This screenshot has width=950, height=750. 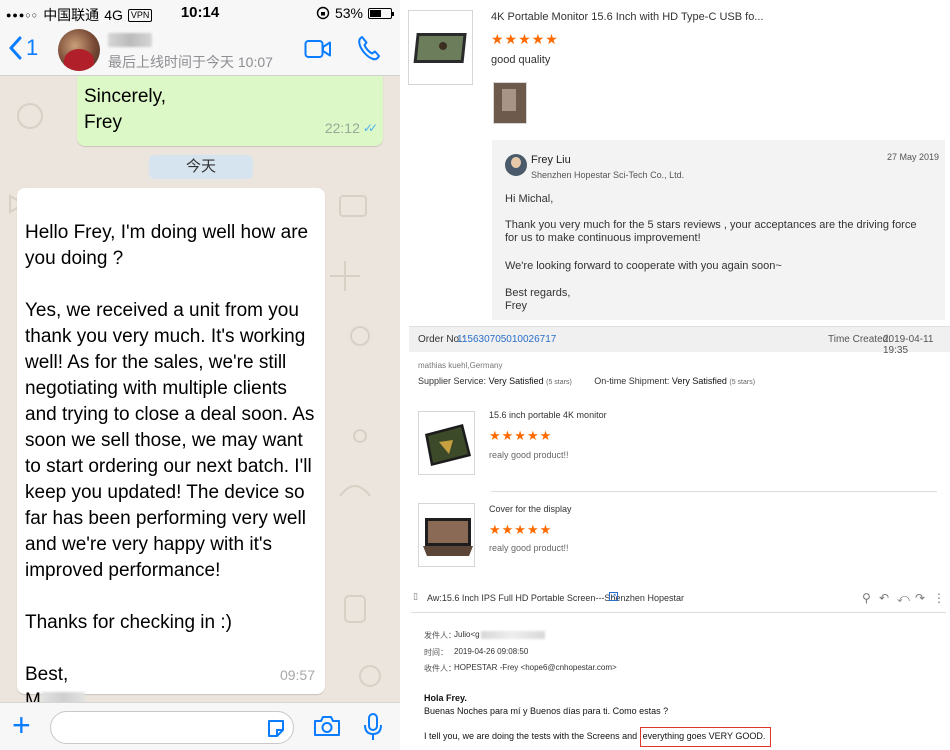 What do you see at coordinates (172, 727) in the screenshot?
I see `message-input` at bounding box center [172, 727].